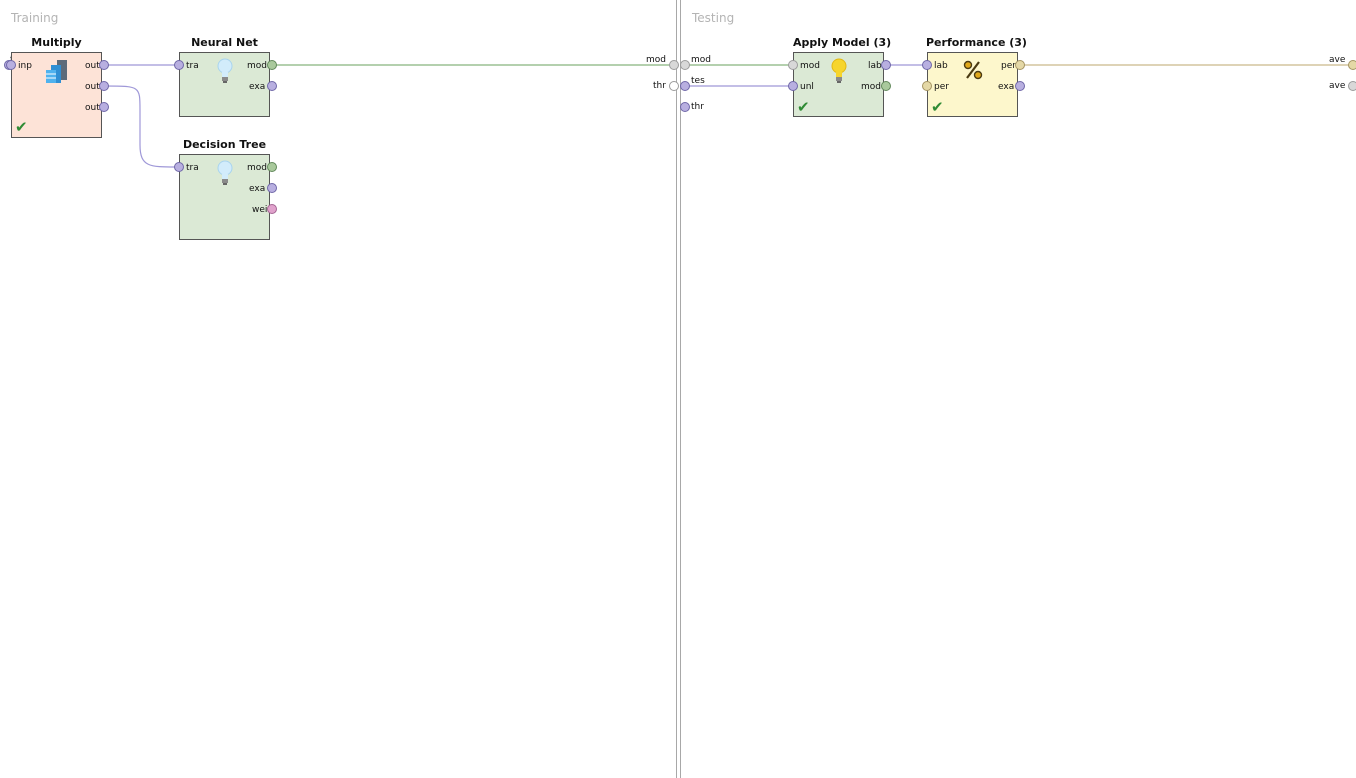  I want to click on decision-tree-operator-title: Decision Tree, so click(224, 144).